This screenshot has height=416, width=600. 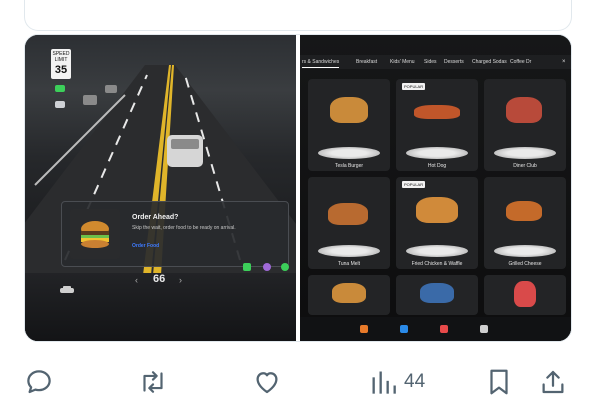 I want to click on views-count: 44, so click(x=415, y=381).